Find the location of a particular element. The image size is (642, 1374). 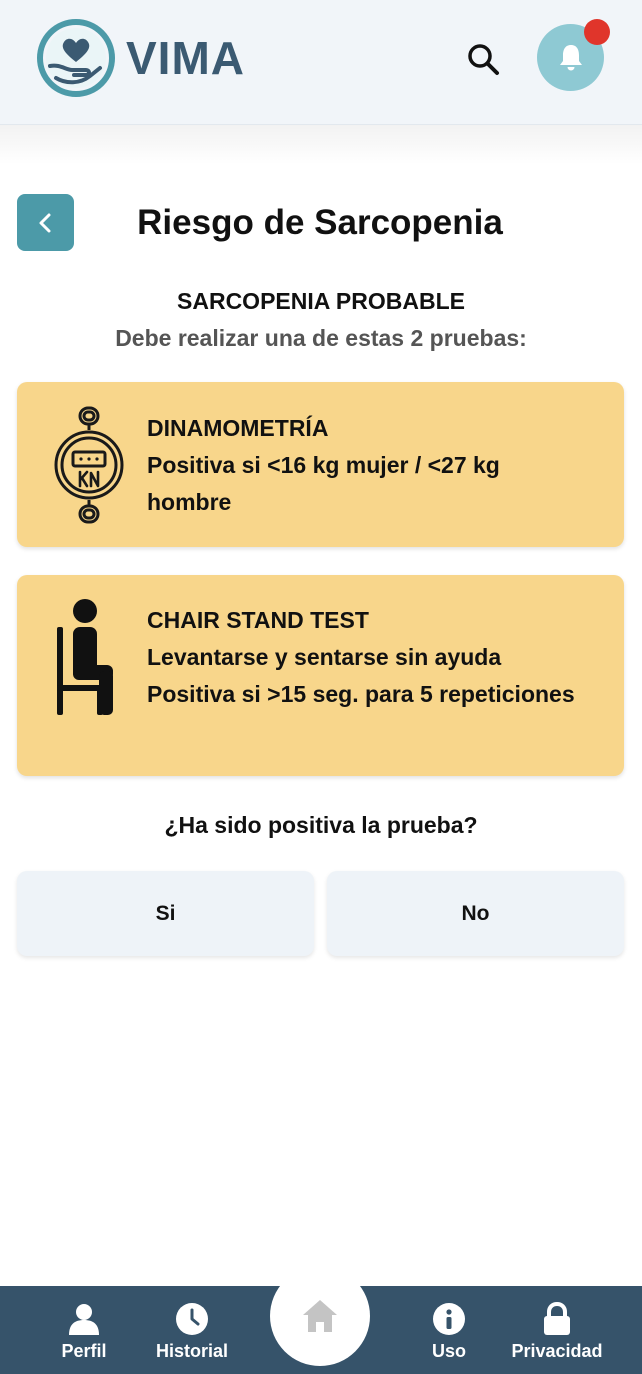

user-icon is located at coordinates (84, 1319).